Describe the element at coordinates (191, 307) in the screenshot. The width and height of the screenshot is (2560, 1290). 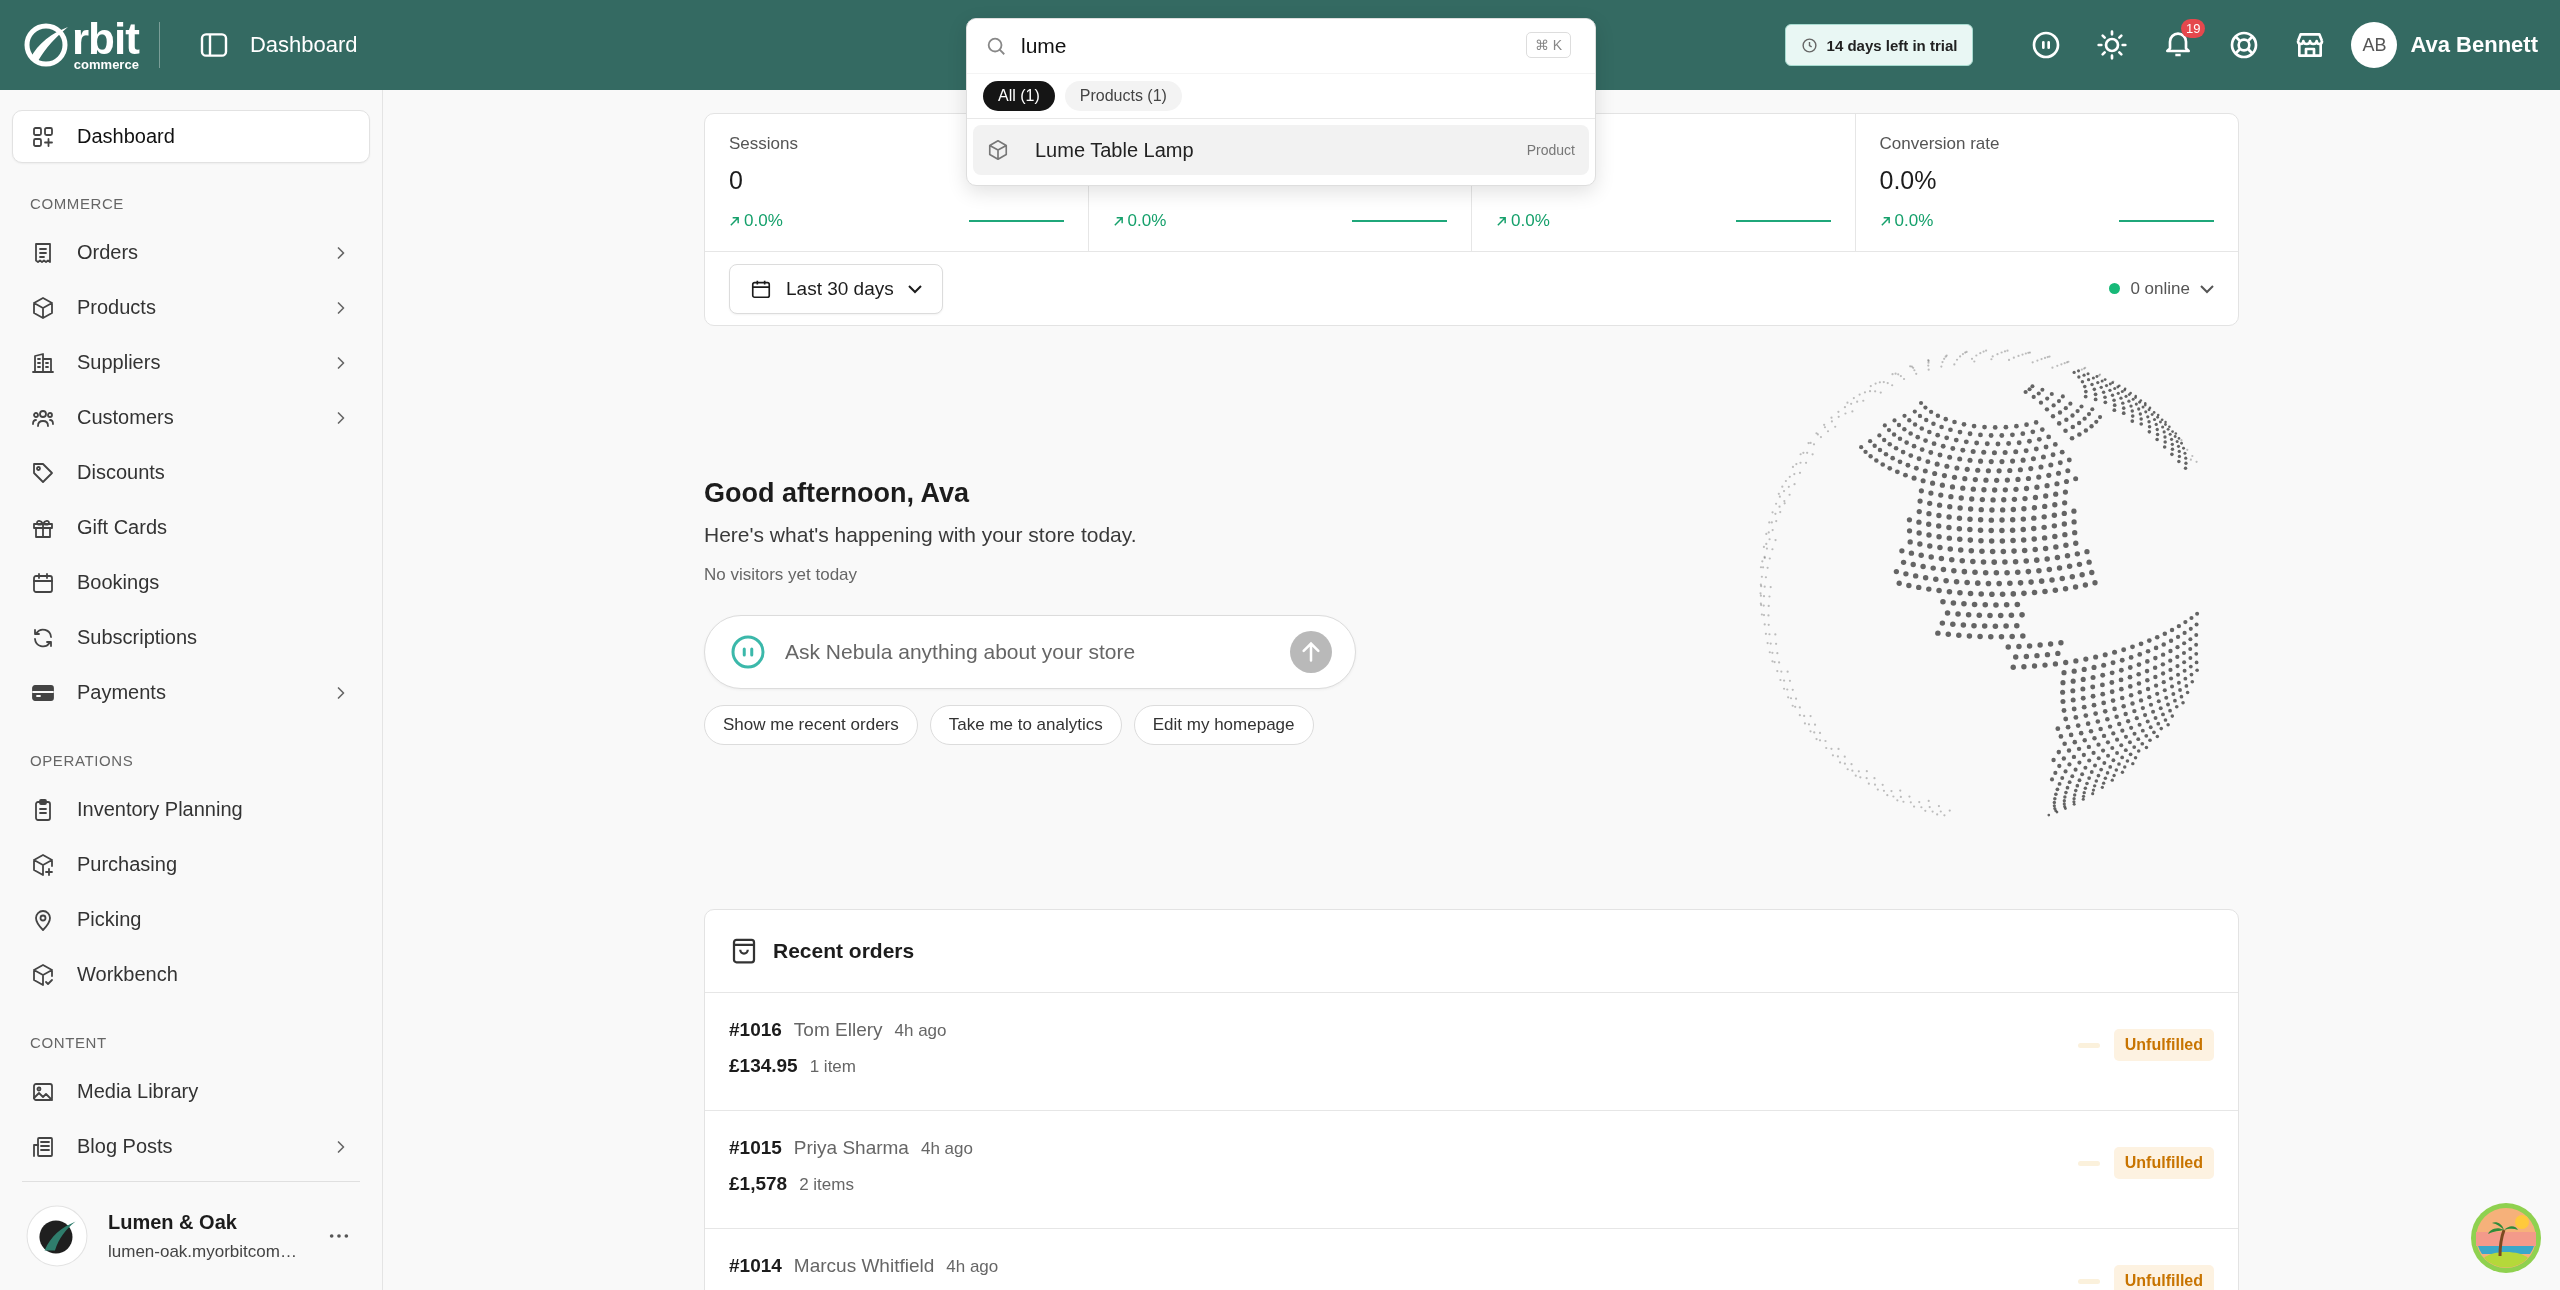
I see `sidebar-item: Products` at that location.